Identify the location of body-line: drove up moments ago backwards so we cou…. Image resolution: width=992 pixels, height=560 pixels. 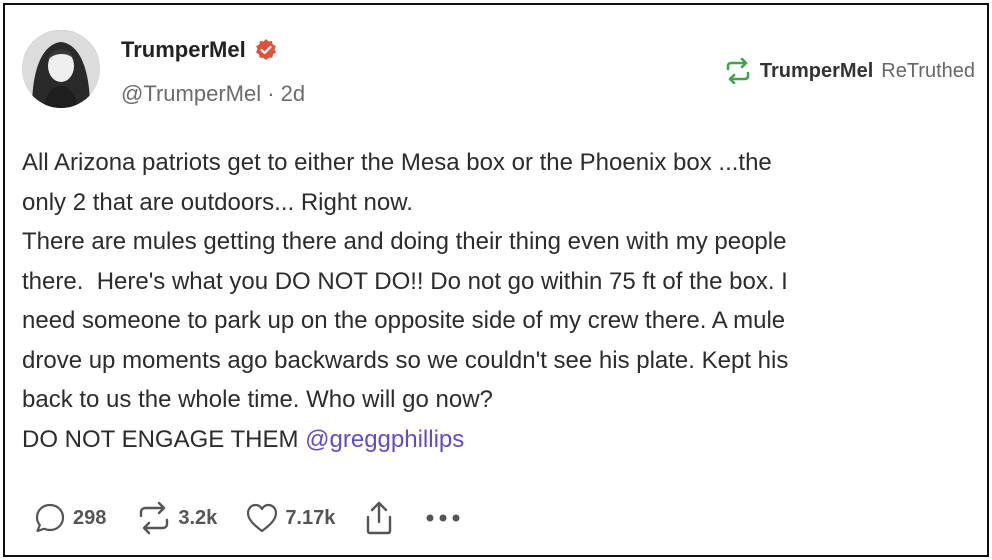
(405, 360).